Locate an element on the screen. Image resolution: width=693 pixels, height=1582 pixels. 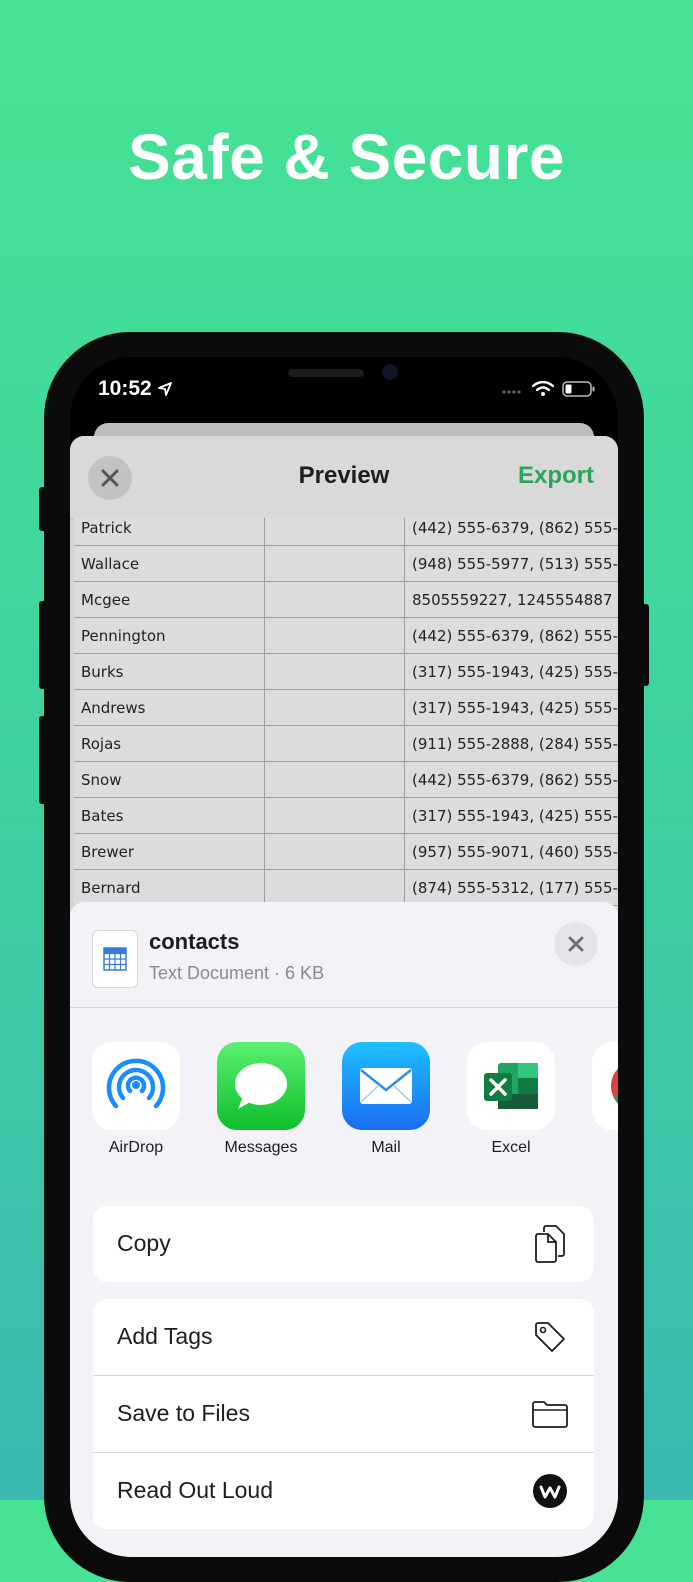
copy-action-group: Copy is located at coordinates (343, 1244).